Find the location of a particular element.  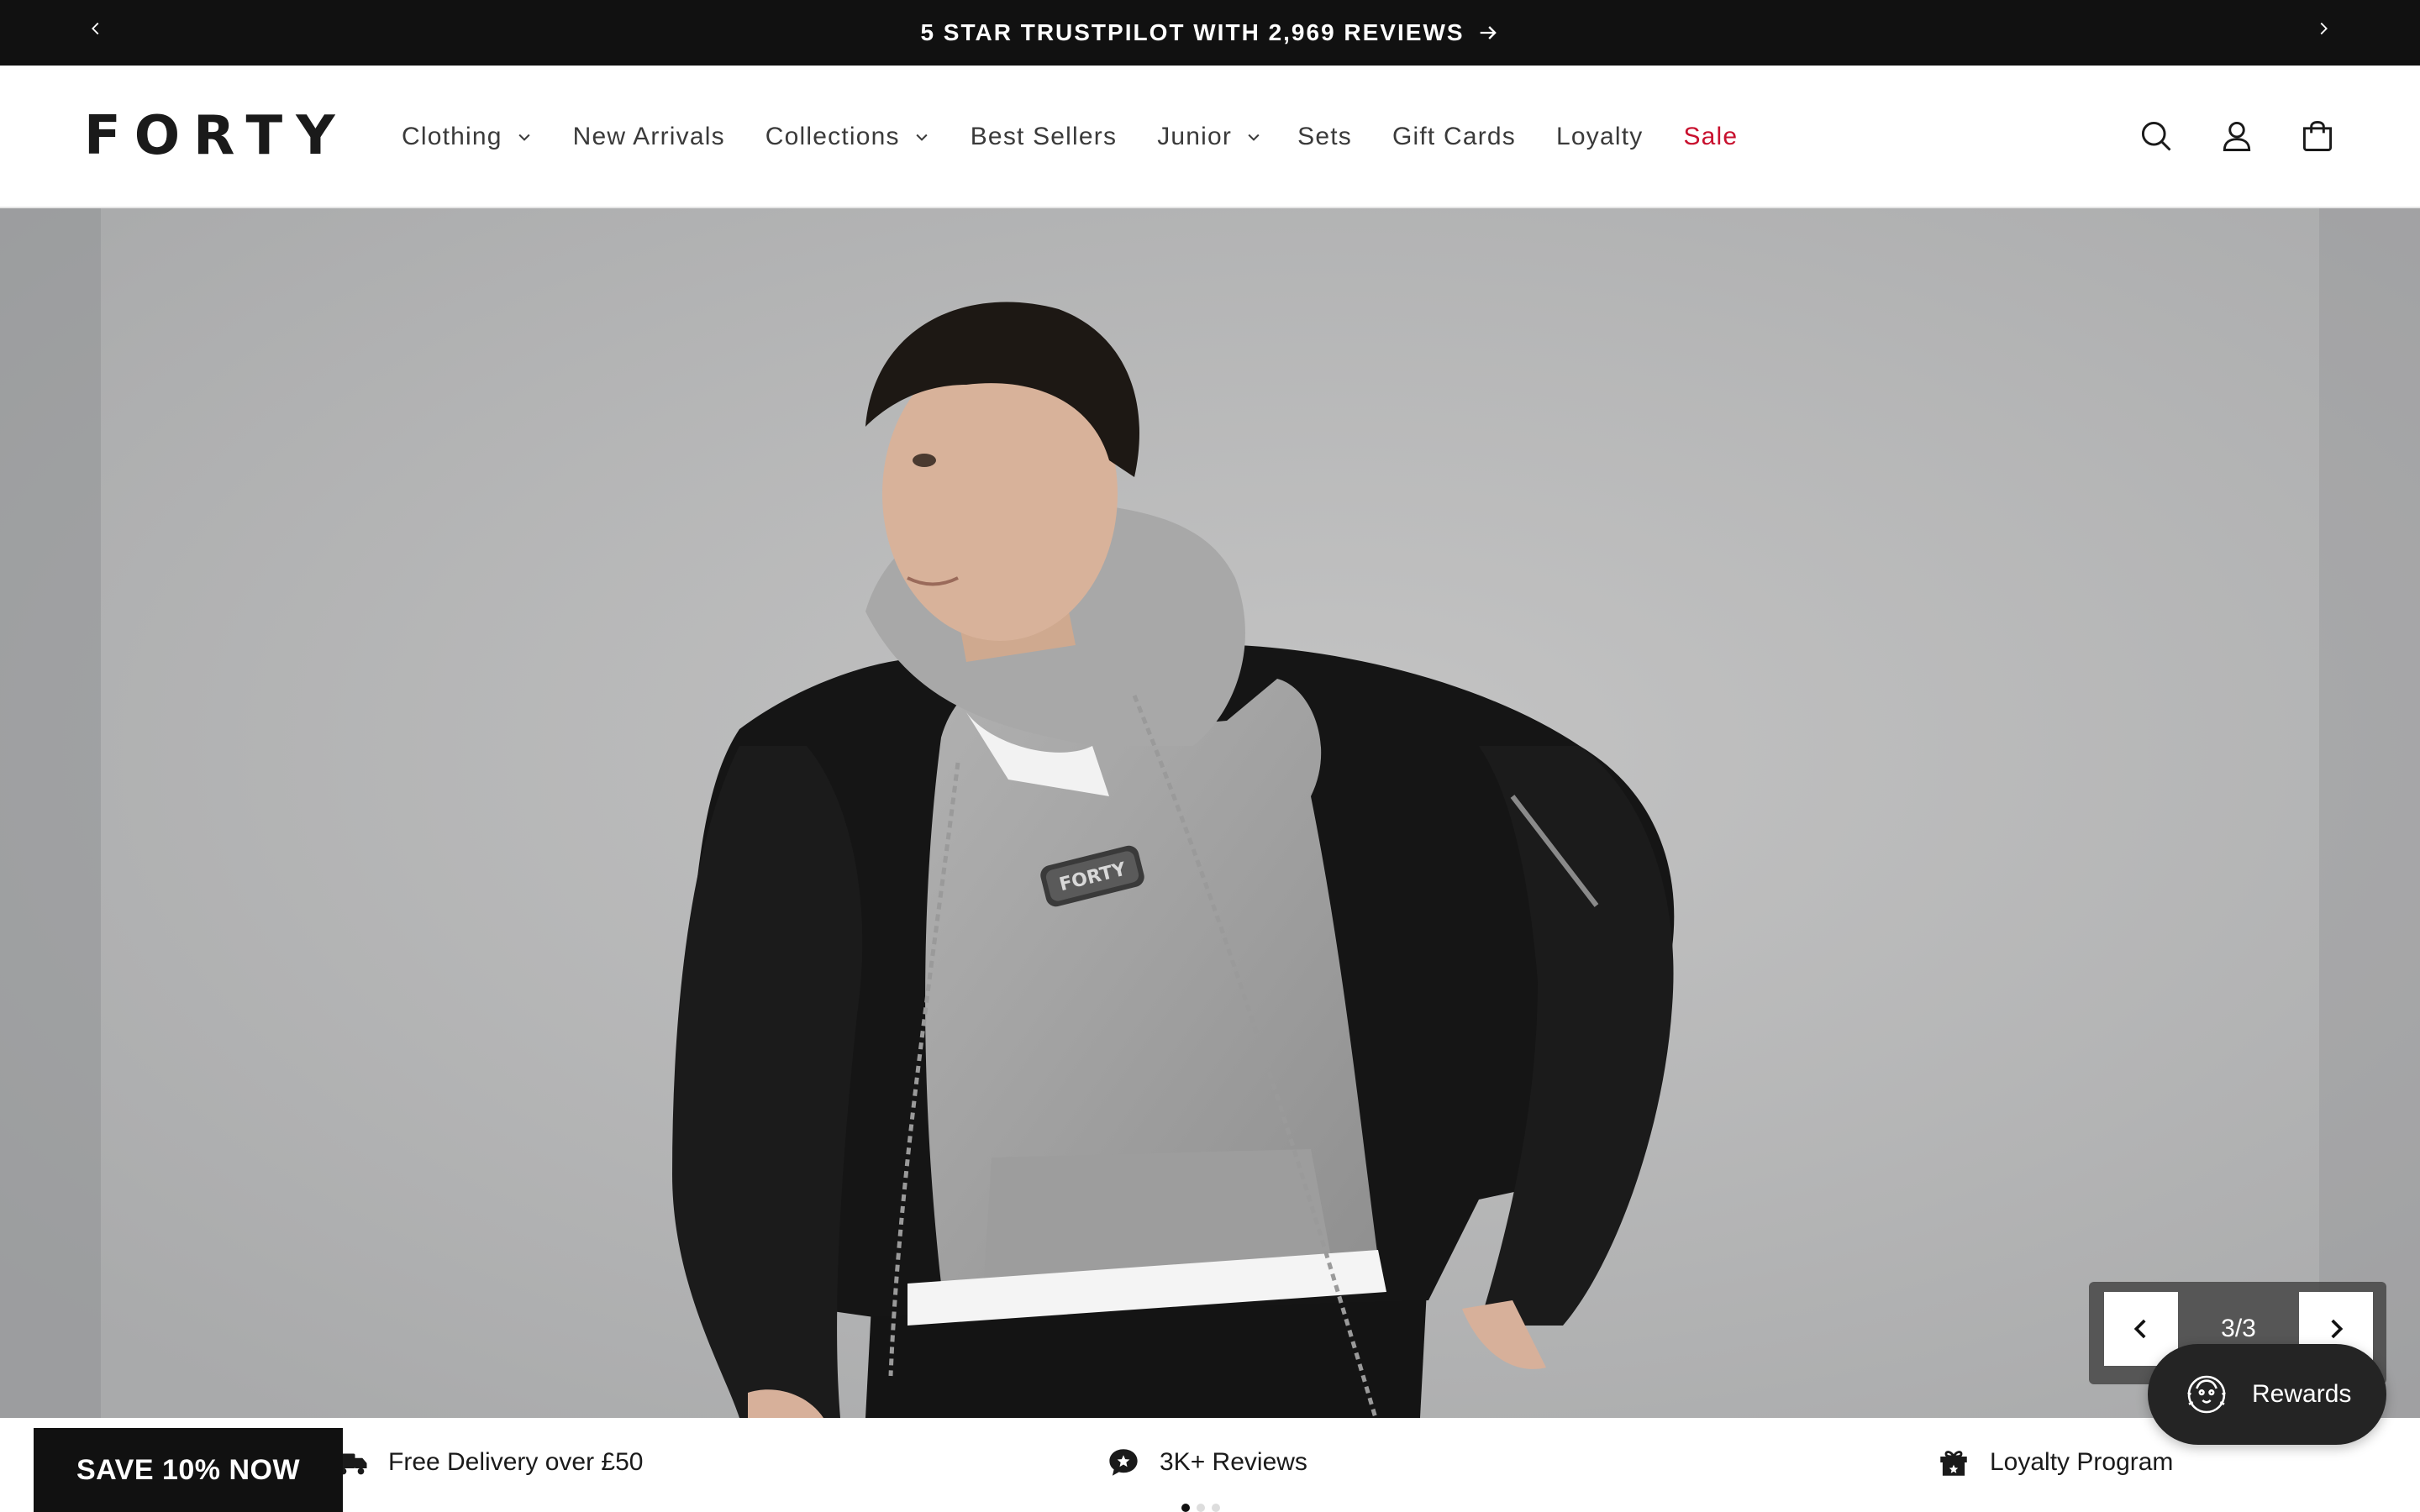

usp-label: Loyalty Program is located at coordinates (2082, 1462).